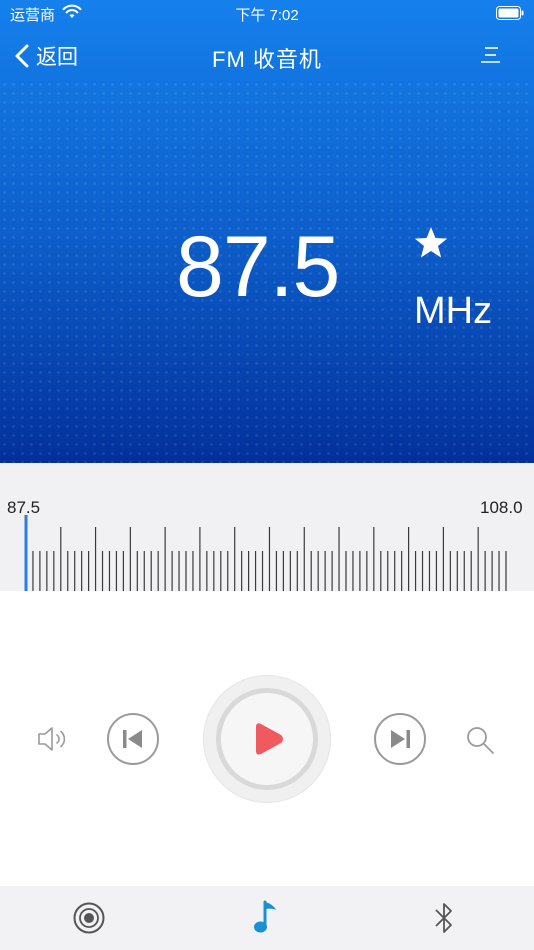 This screenshot has width=534, height=950. Describe the element at coordinates (267, 59) in the screenshot. I see `page-title: FM 收音机` at that location.